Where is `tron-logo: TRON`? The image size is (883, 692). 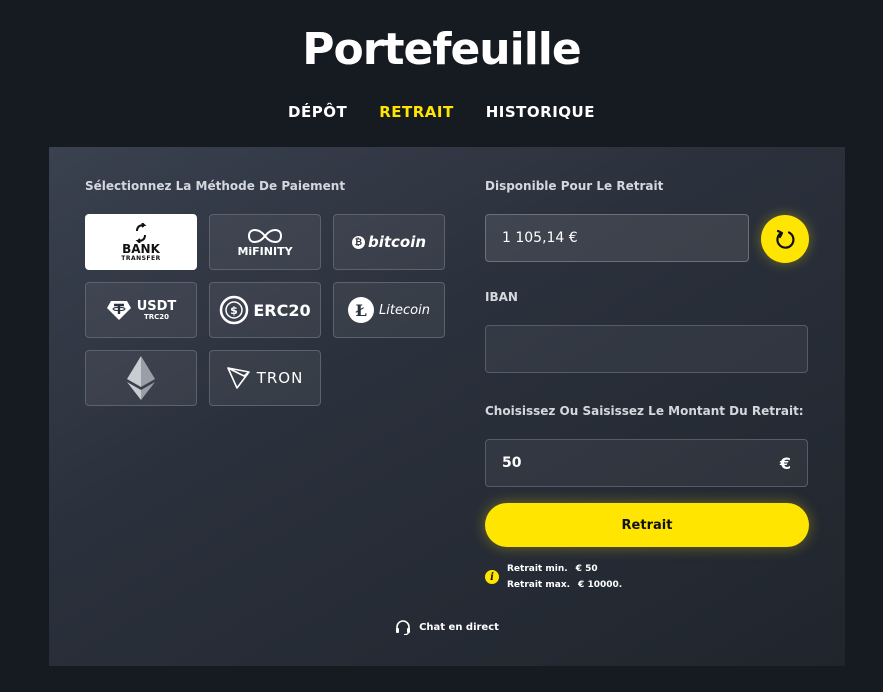
tron-logo: TRON is located at coordinates (265, 378).